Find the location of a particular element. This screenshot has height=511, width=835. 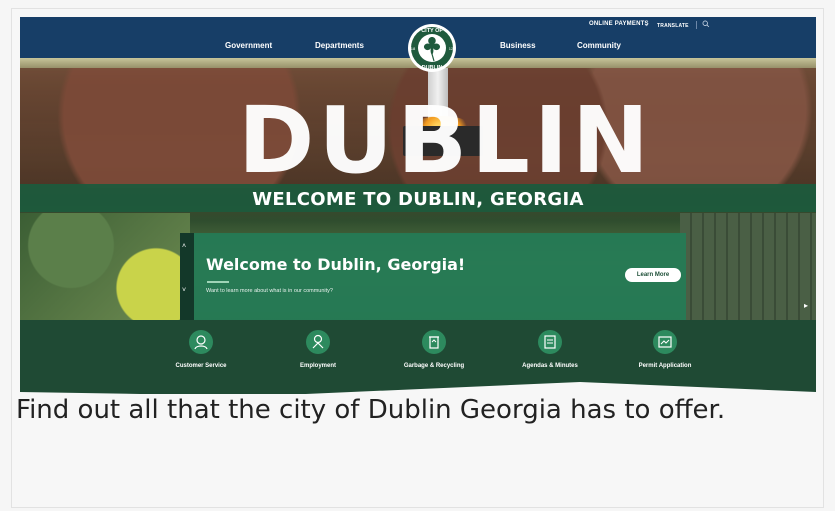

slide-up-arrow-icon: ˄ is located at coordinates (184, 246).